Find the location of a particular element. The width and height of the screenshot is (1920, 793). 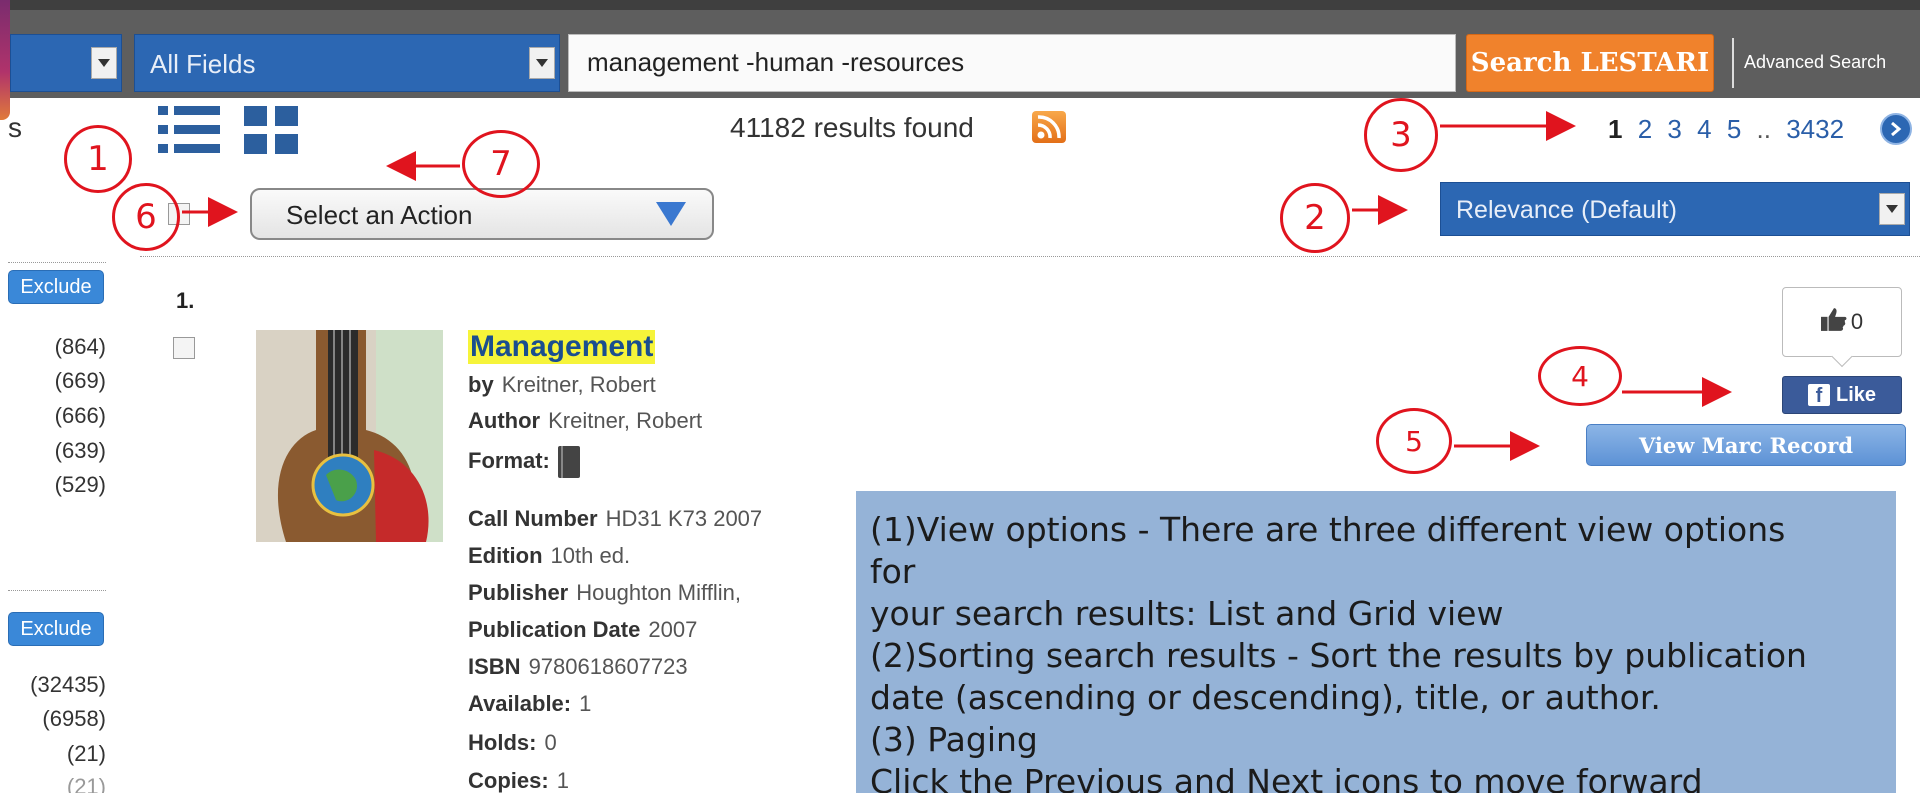

thumbs-up-icon is located at coordinates (1833, 322).